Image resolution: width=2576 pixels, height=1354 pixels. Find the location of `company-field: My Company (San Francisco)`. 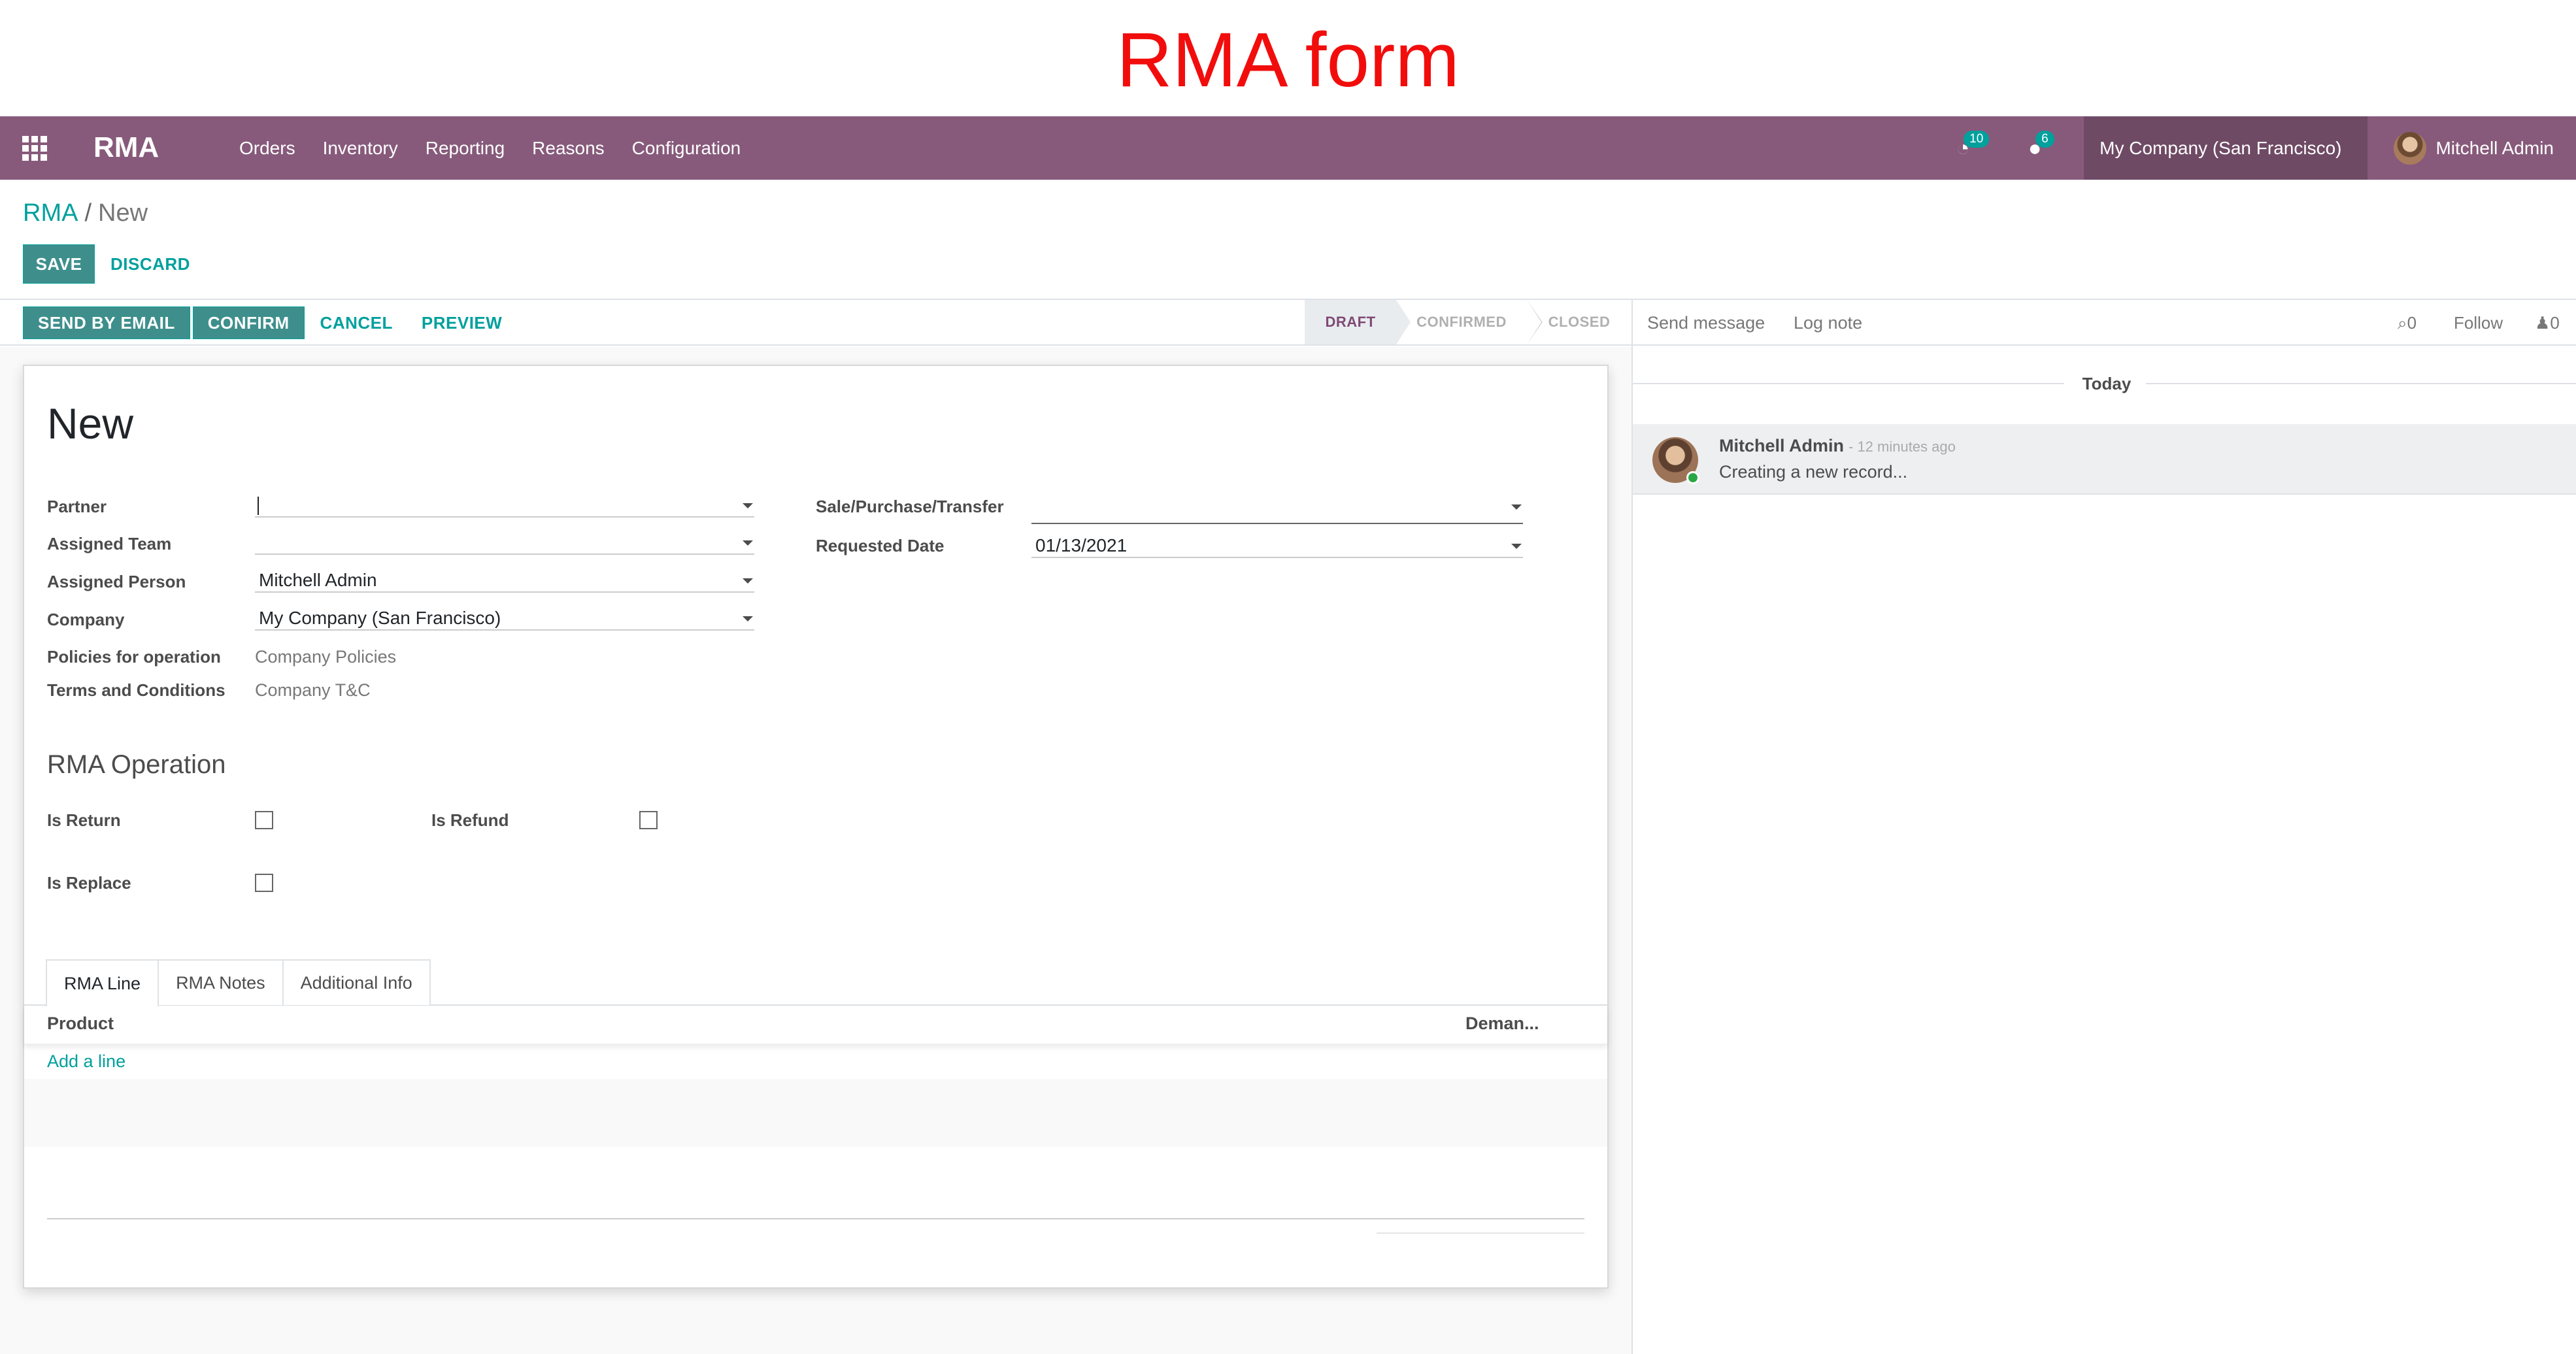

company-field: My Company (San Francisco) is located at coordinates (504, 619).